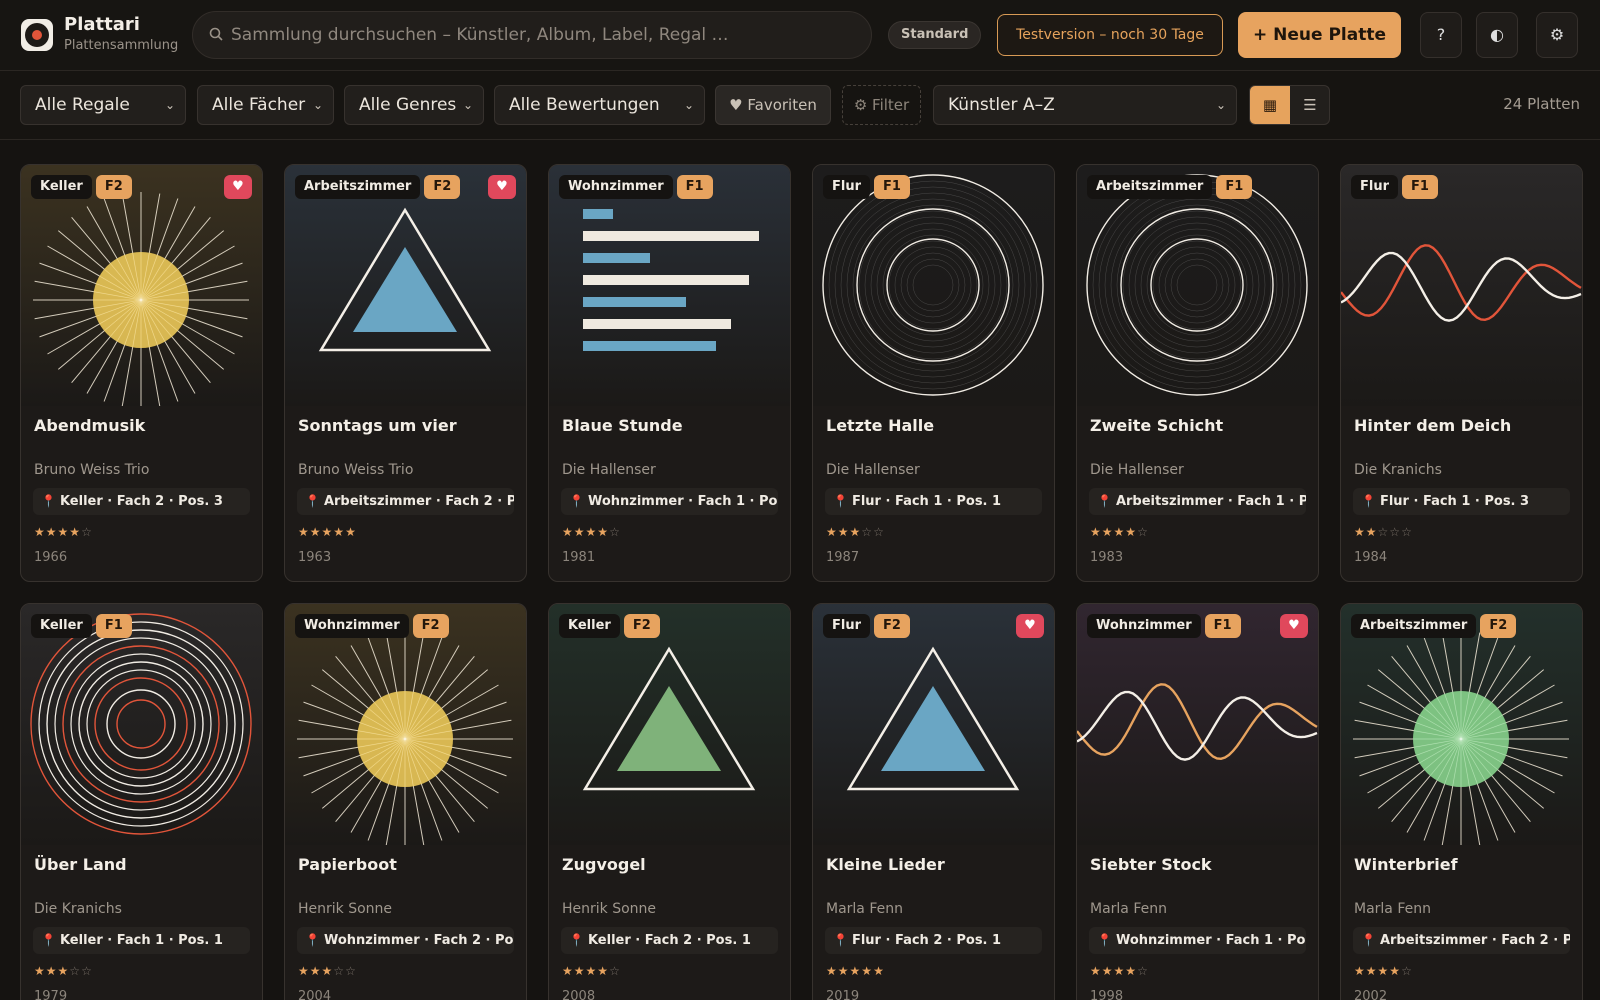  Describe the element at coordinates (1383, 532) in the screenshot. I see `rating-stars: ★★☆☆☆` at that location.